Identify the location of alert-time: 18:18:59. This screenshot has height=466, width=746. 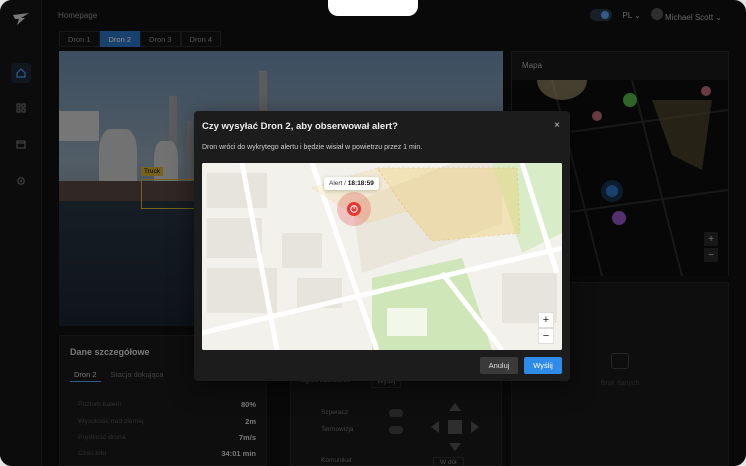
(360, 183).